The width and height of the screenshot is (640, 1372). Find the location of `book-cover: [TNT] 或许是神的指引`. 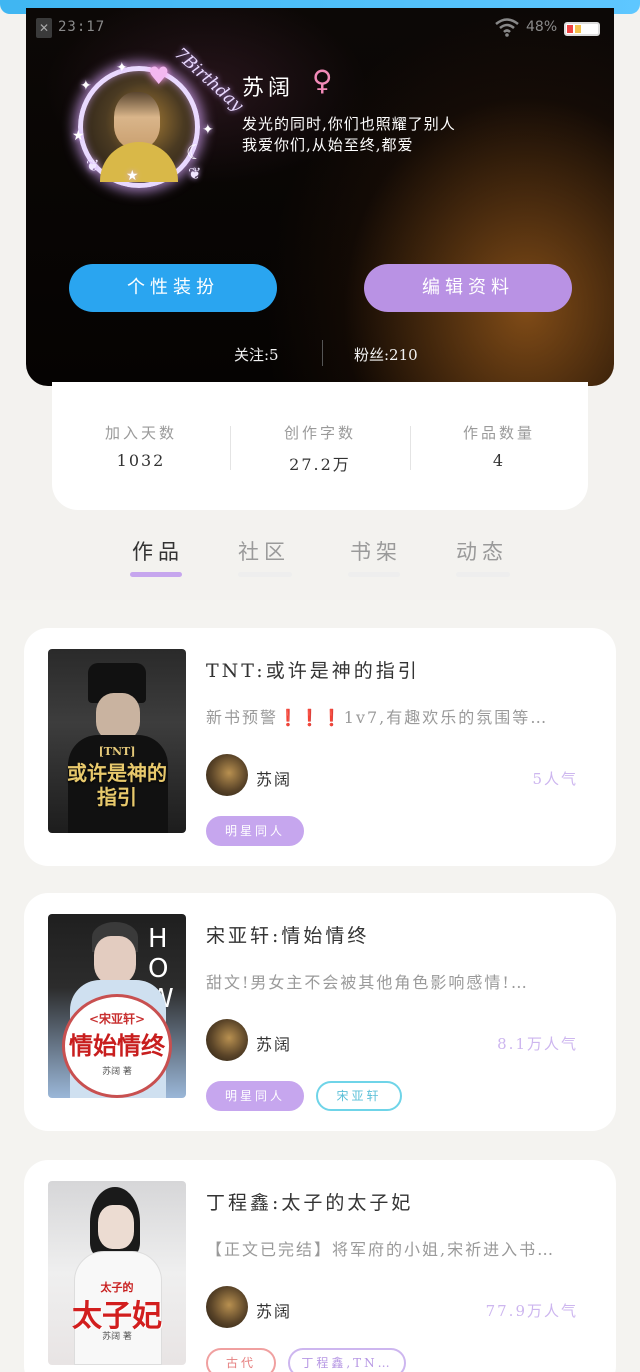

book-cover: [TNT] 或许是神的指引 is located at coordinates (117, 741).